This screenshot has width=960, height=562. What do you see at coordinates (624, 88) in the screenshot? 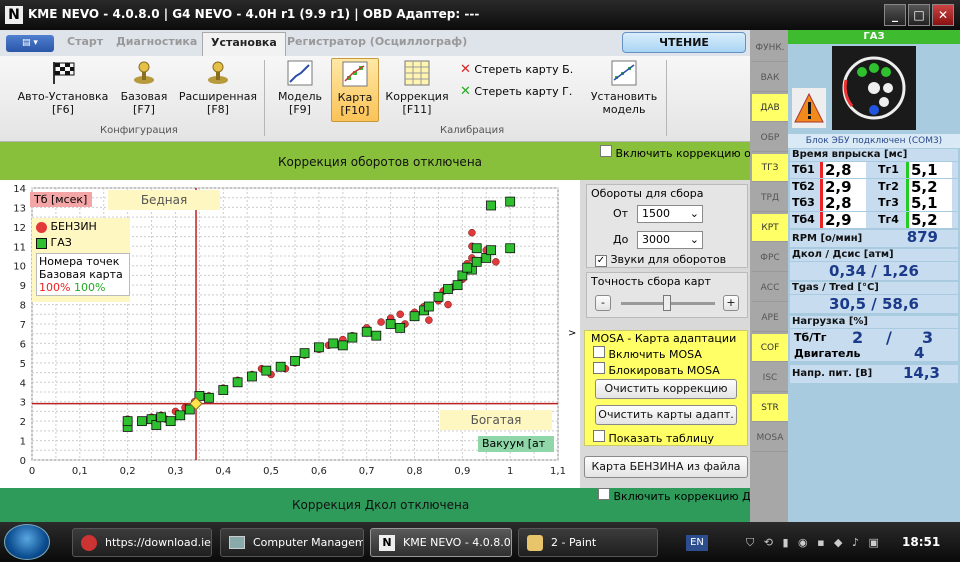
I see `set-model-button: Установить модель` at bounding box center [624, 88].